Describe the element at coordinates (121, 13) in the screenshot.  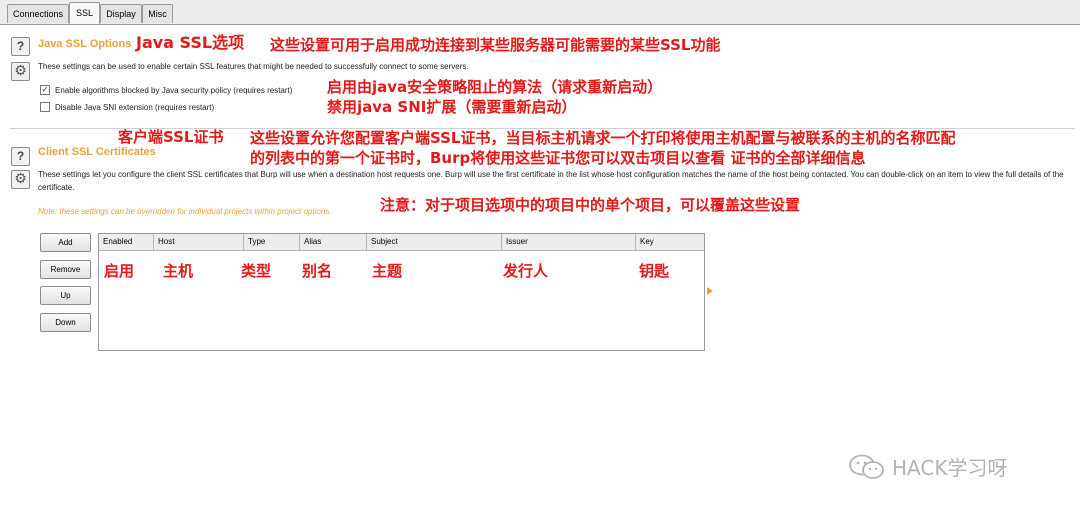
I see `tab-display: Display` at that location.